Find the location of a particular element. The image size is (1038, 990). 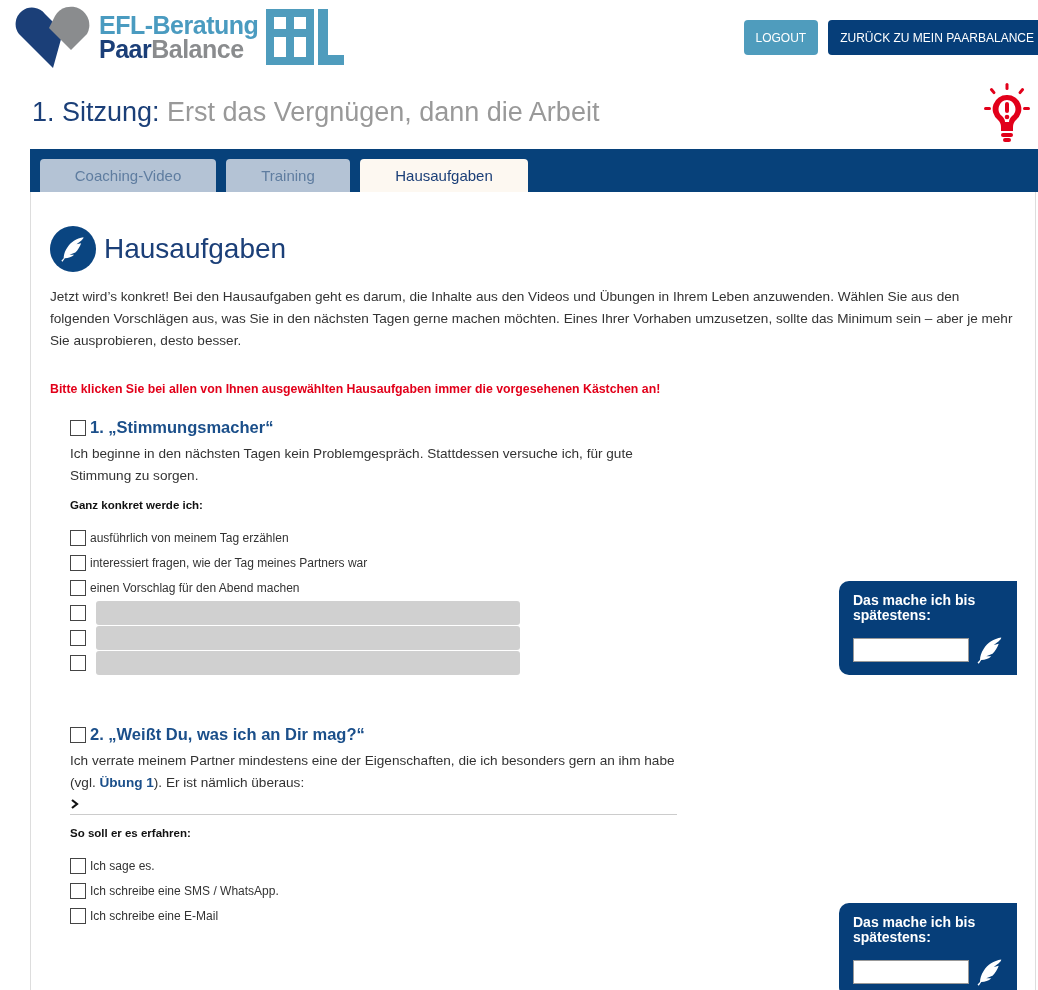

brand-name: PaarBalance is located at coordinates (171, 49).